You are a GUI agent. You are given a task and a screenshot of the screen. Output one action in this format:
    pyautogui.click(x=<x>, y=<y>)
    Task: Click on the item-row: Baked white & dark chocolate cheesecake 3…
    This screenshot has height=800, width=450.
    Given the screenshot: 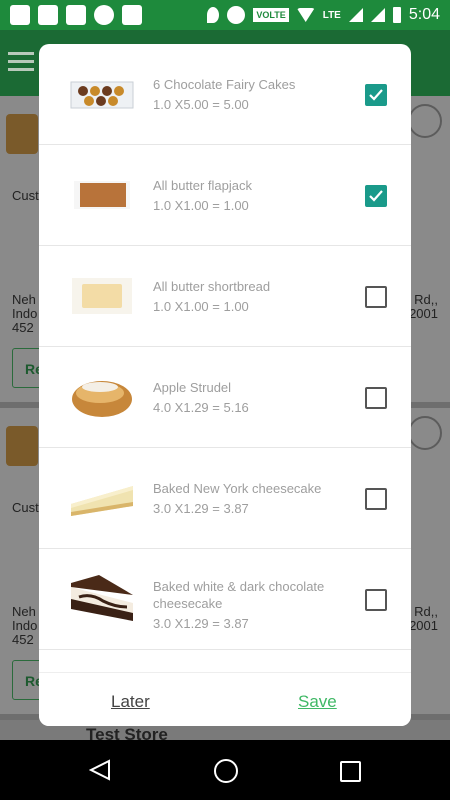 What is the action you would take?
    pyautogui.click(x=225, y=599)
    